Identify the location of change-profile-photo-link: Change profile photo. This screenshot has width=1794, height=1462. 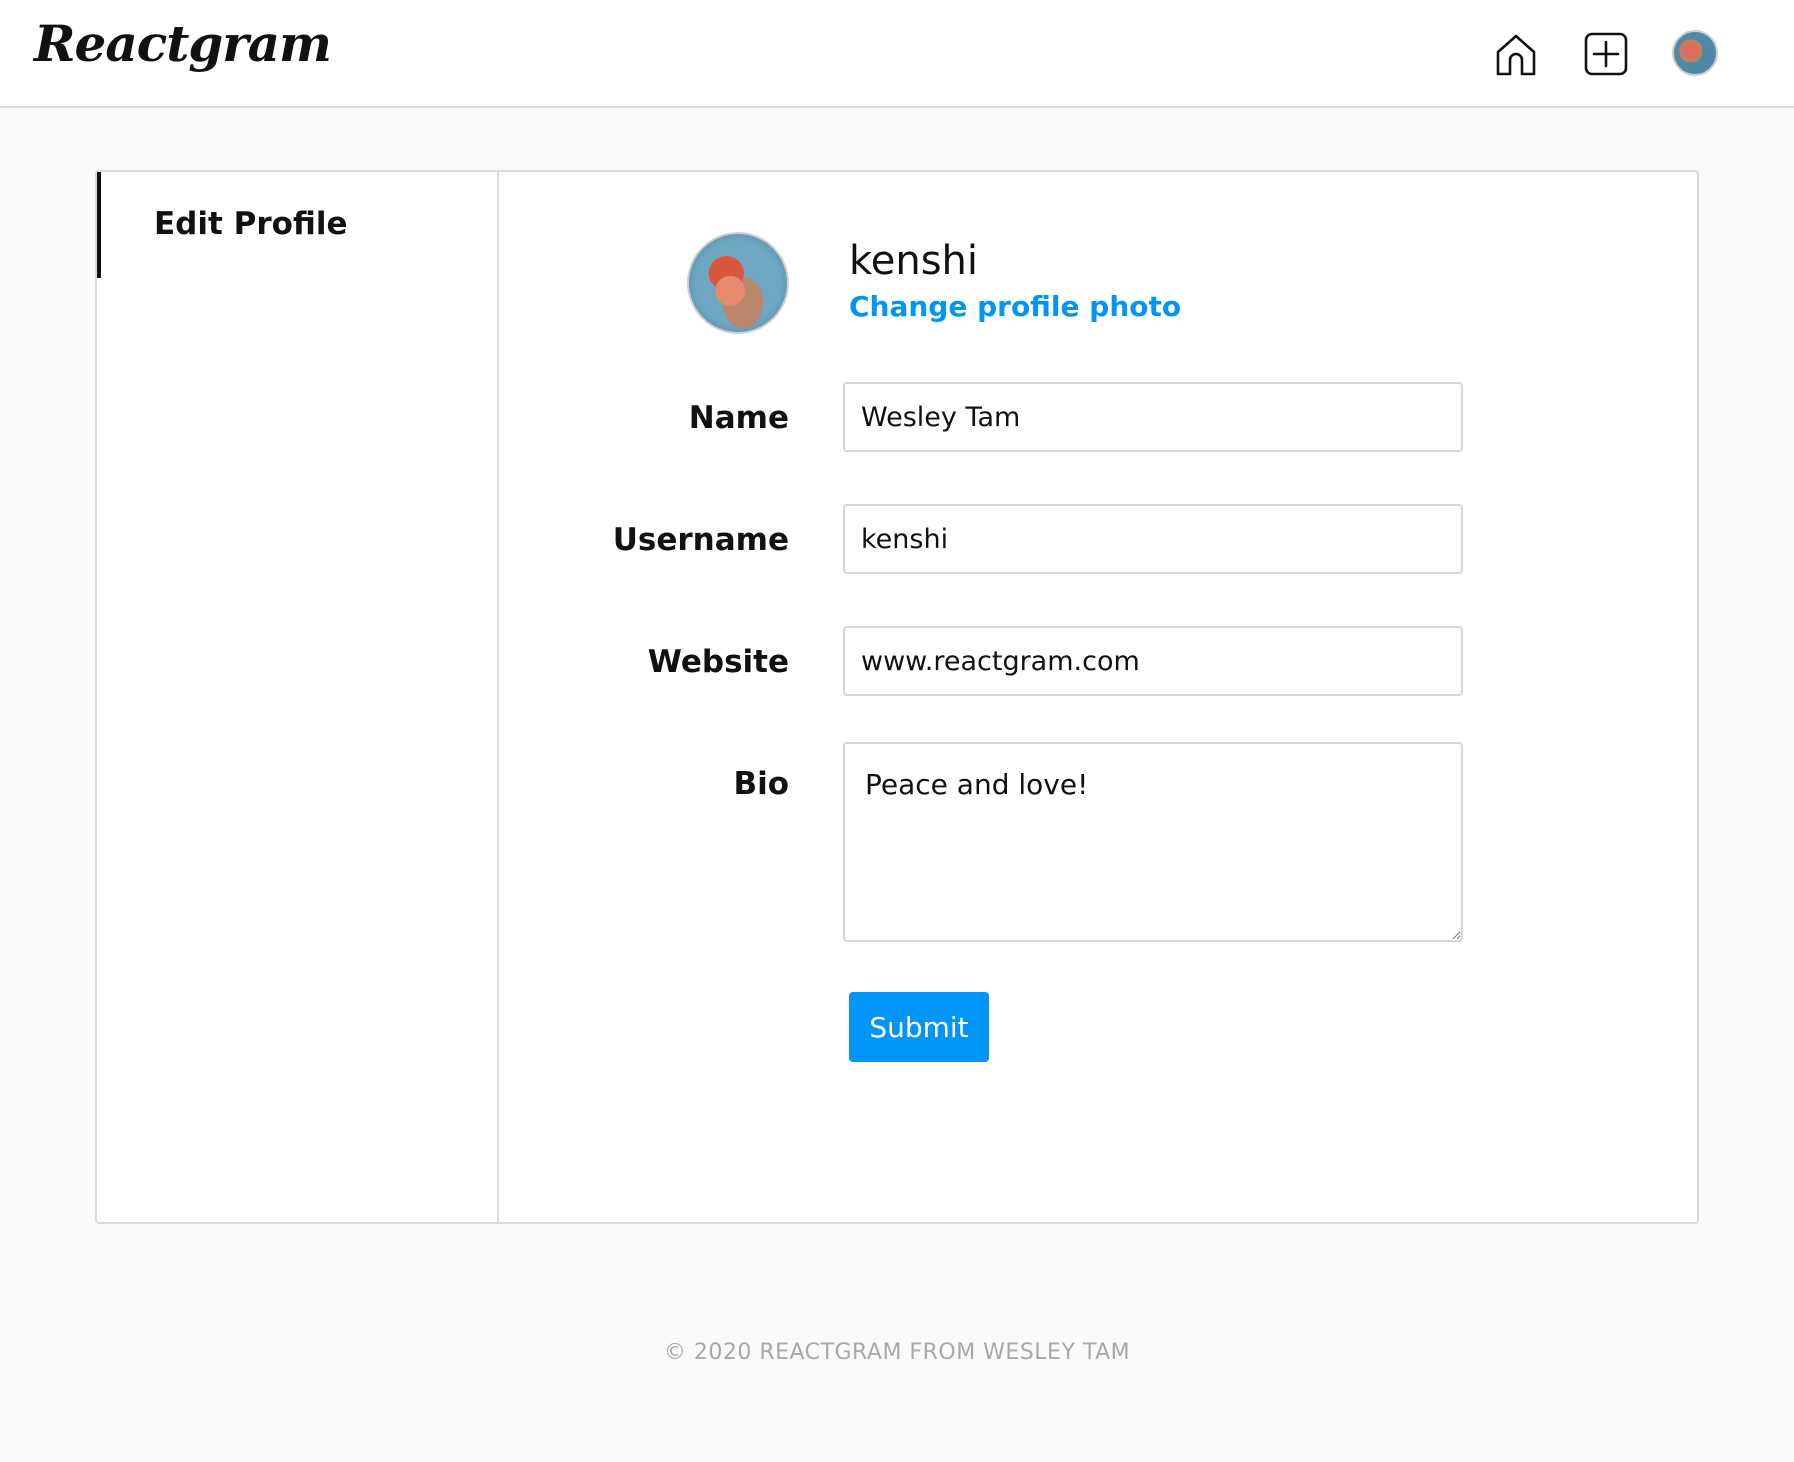
(1015, 306).